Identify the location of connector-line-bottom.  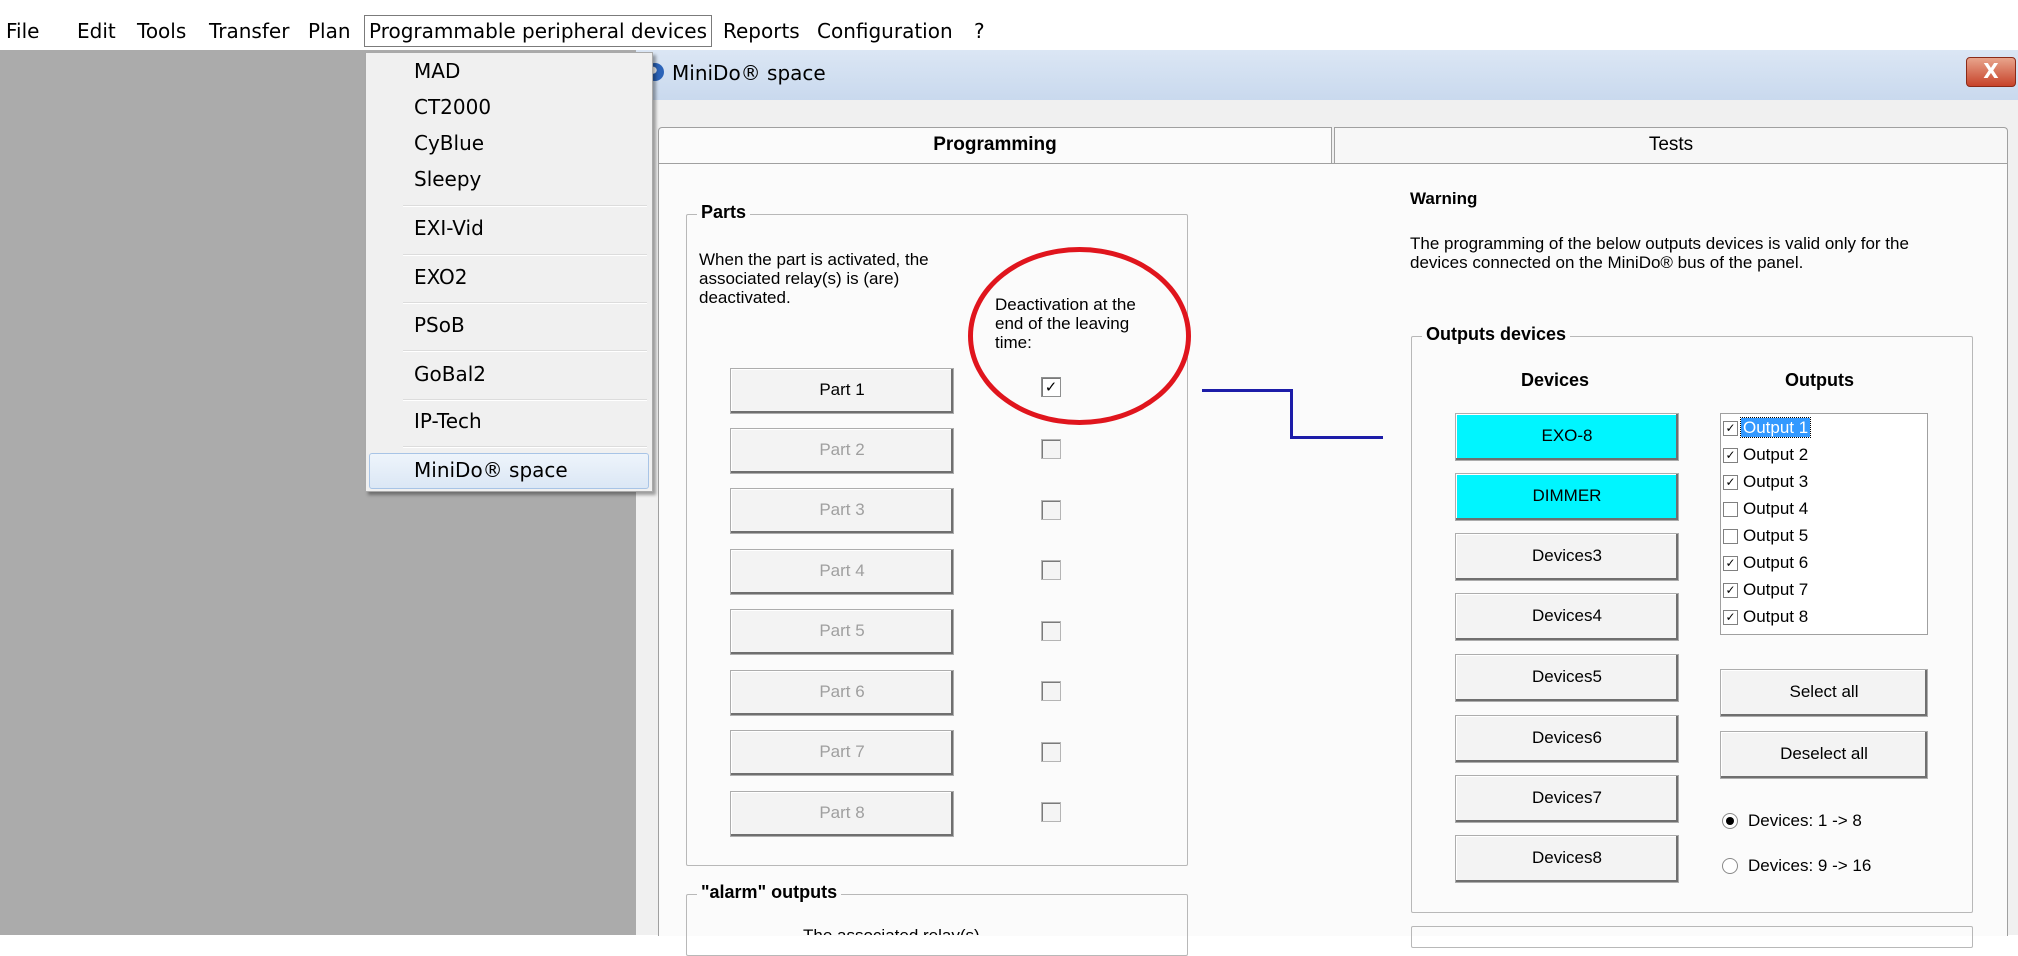
(1336, 437).